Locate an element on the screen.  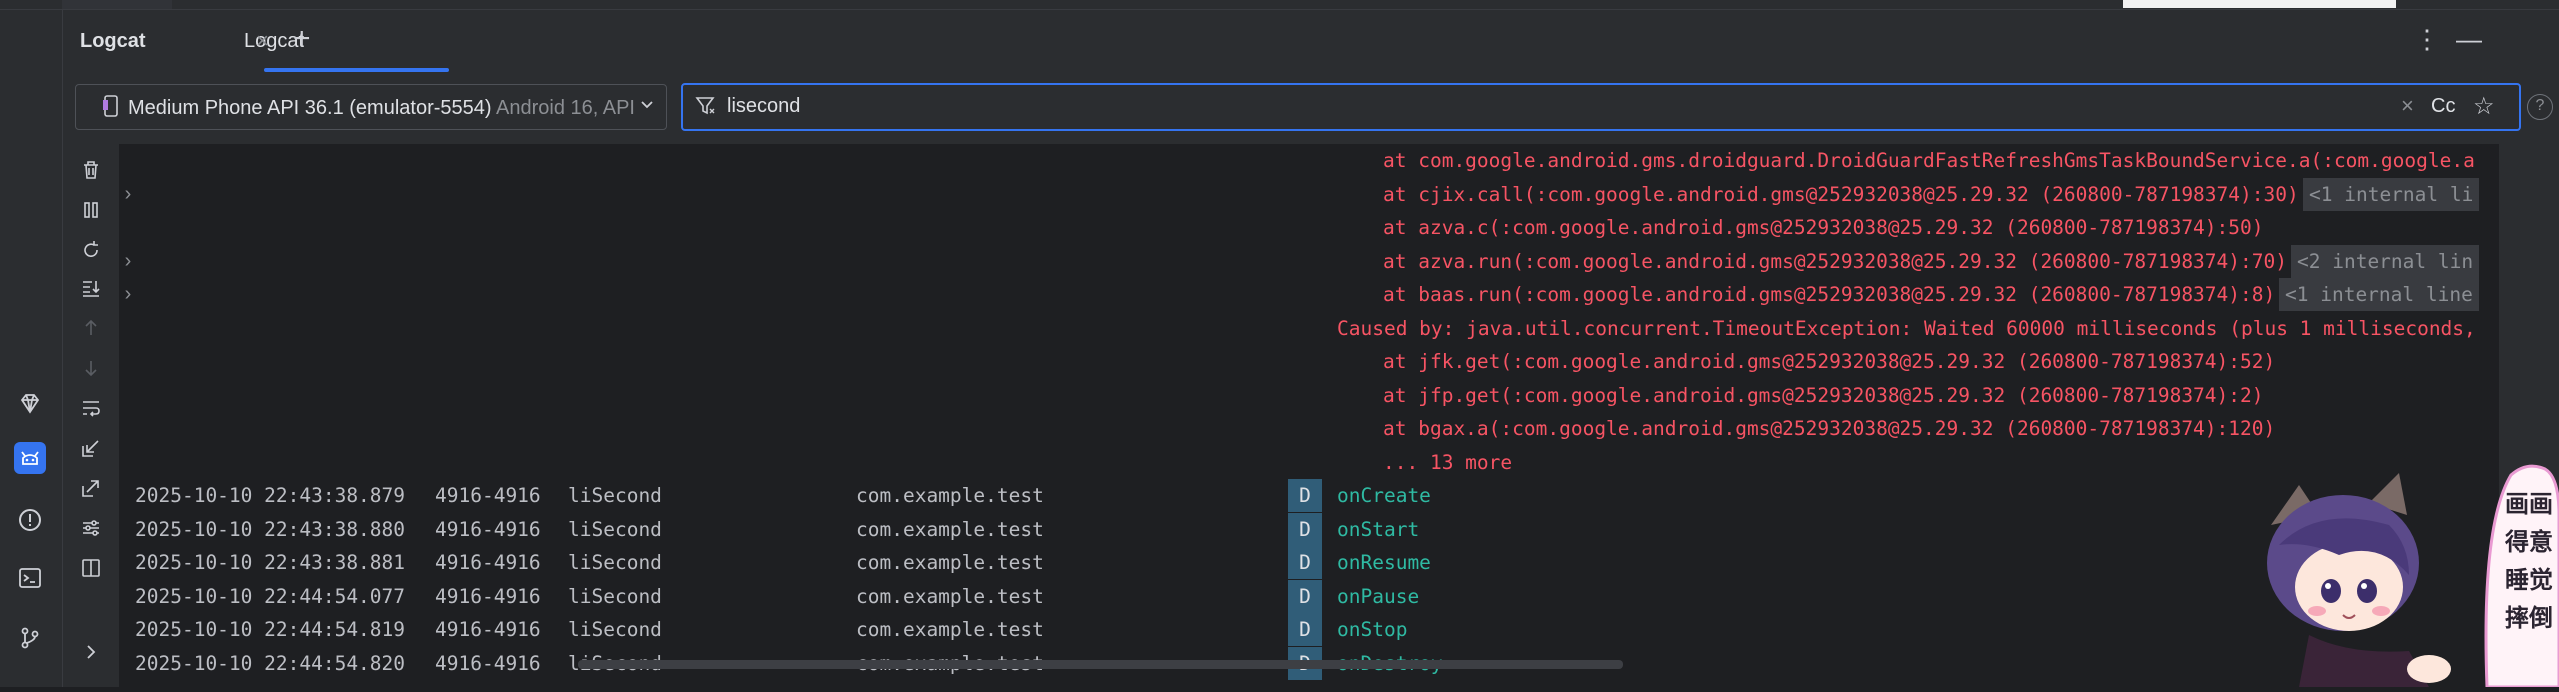
logcat-side-toolbar is located at coordinates (91, 415).